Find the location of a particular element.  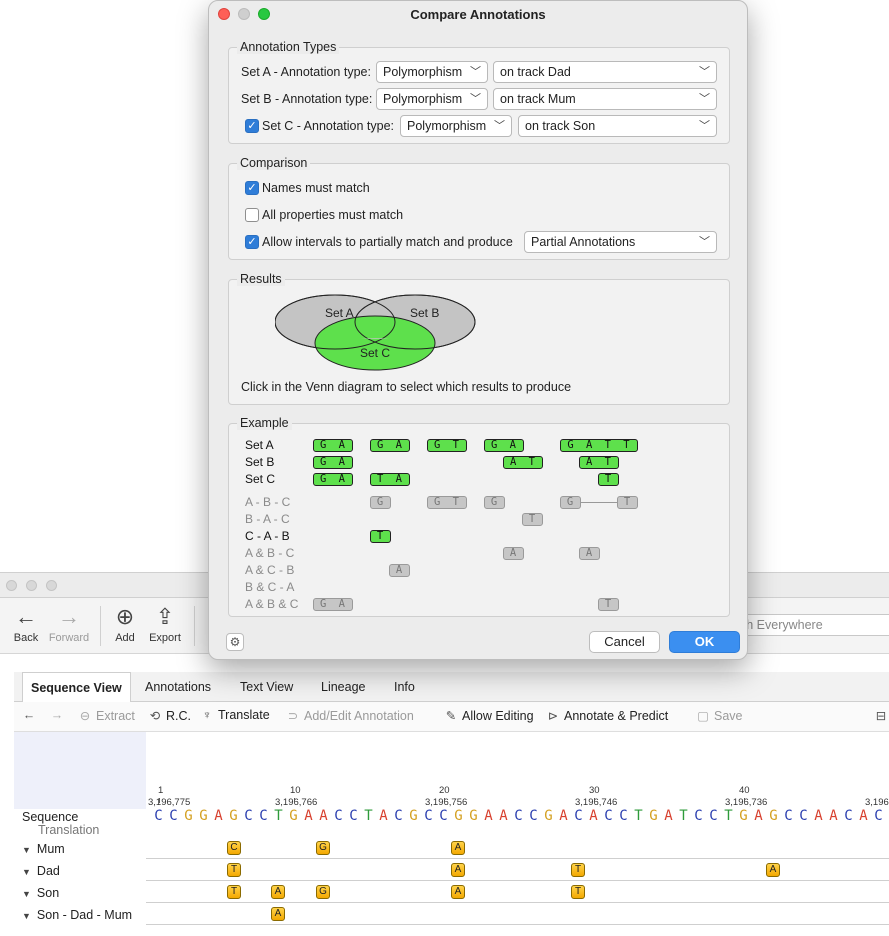

forward-button: → Forward is located at coordinates (69, 624).